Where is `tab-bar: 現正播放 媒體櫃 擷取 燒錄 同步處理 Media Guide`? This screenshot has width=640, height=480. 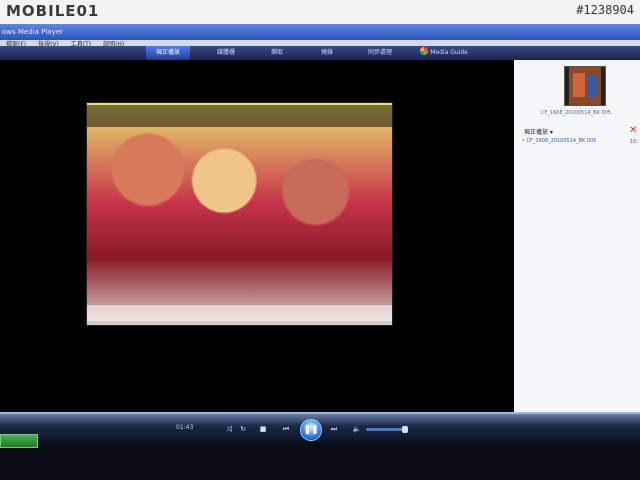
tab-bar: 現正播放 媒體櫃 擷取 燒錄 同步處理 Media Guide is located at coordinates (320, 54).